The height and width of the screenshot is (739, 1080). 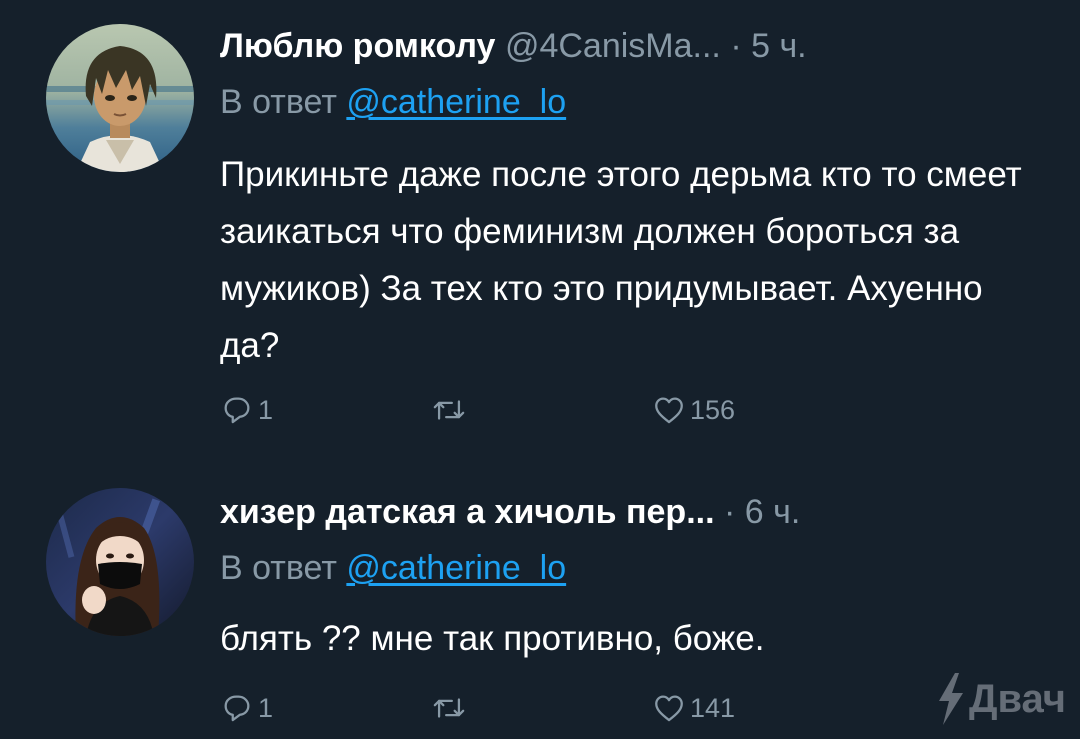 I want to click on like-button: 141, so click(x=693, y=708).